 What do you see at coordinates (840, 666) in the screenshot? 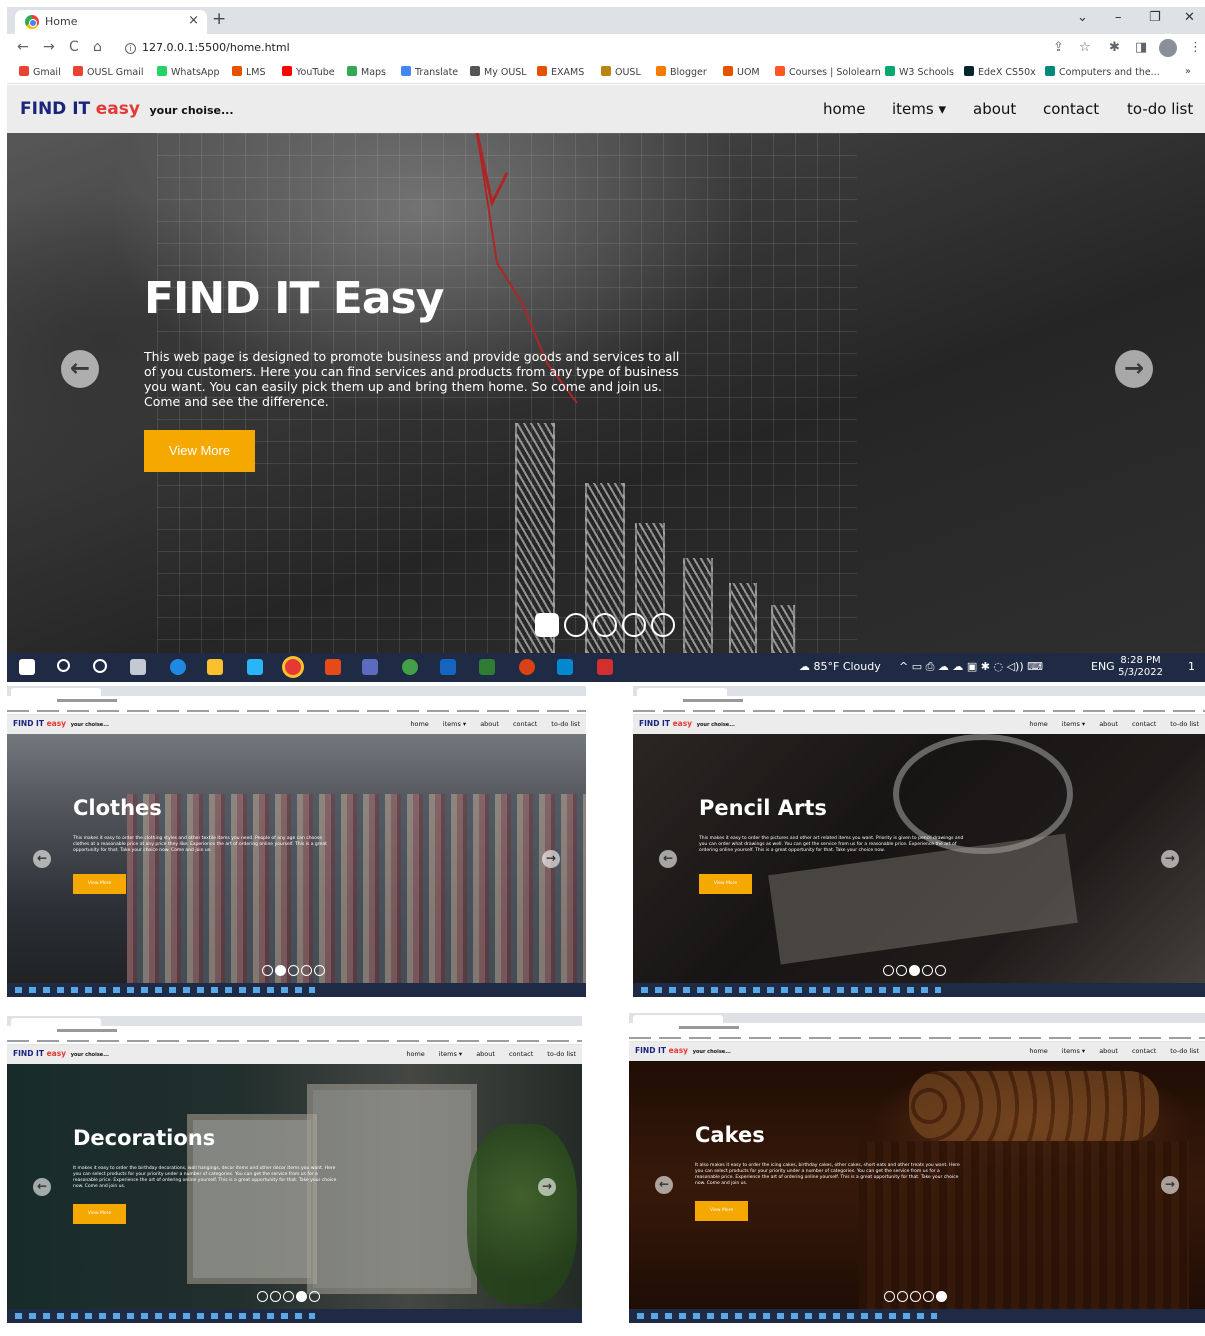
I see `weather-text: ☁ 85°F Cloudy` at bounding box center [840, 666].